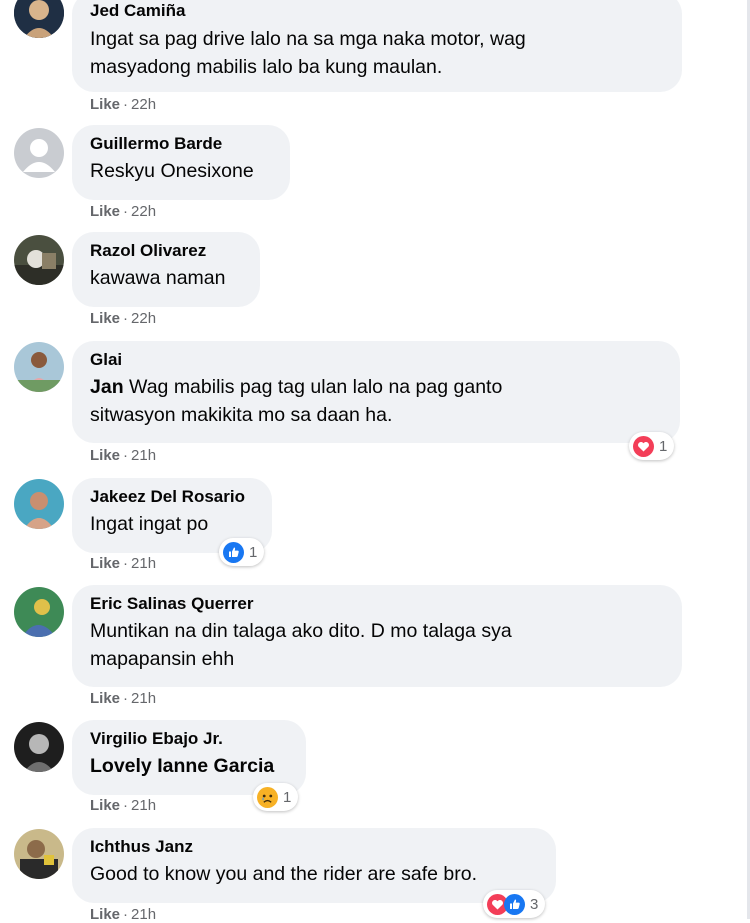 The width and height of the screenshot is (750, 923). I want to click on reaction-summary: 3, so click(514, 904).